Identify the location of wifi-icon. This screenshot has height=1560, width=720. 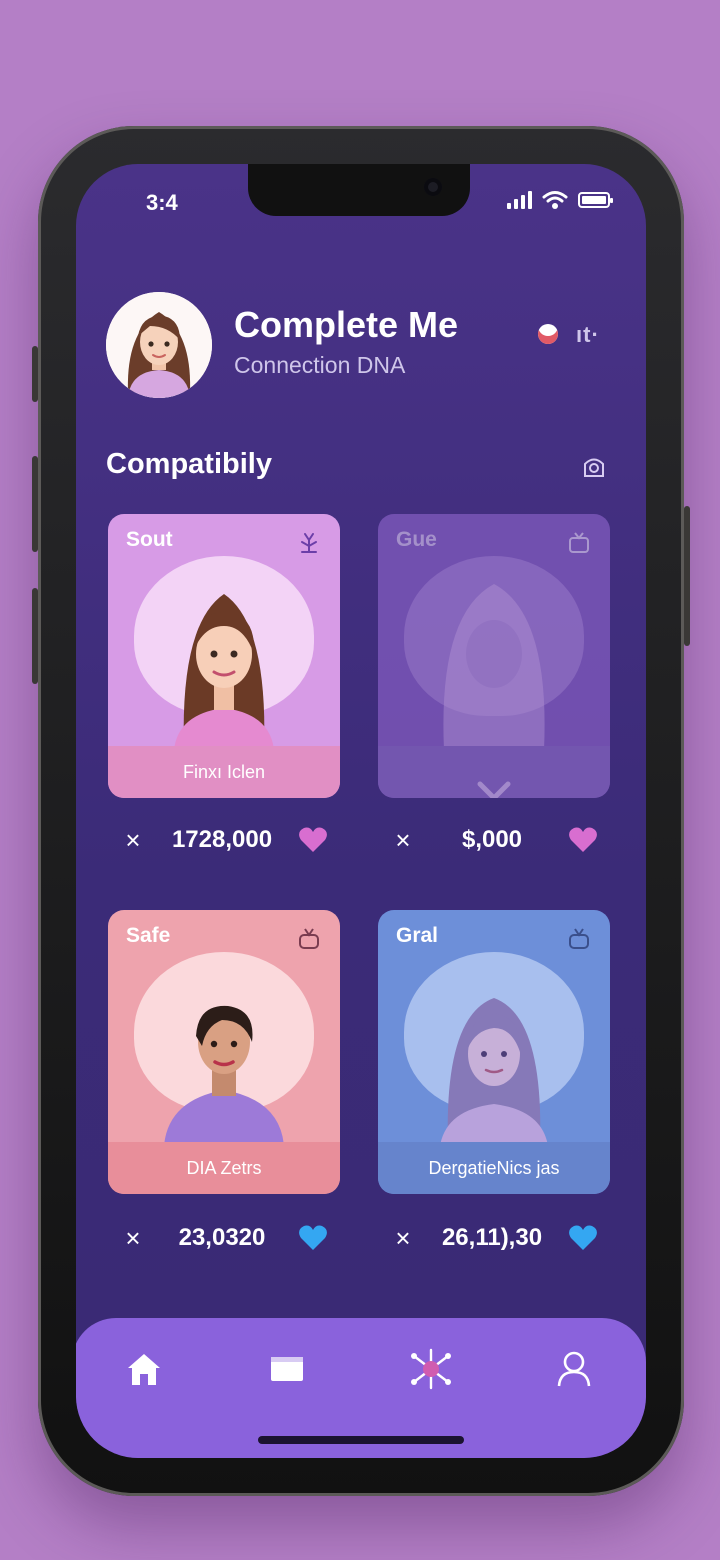
(555, 200).